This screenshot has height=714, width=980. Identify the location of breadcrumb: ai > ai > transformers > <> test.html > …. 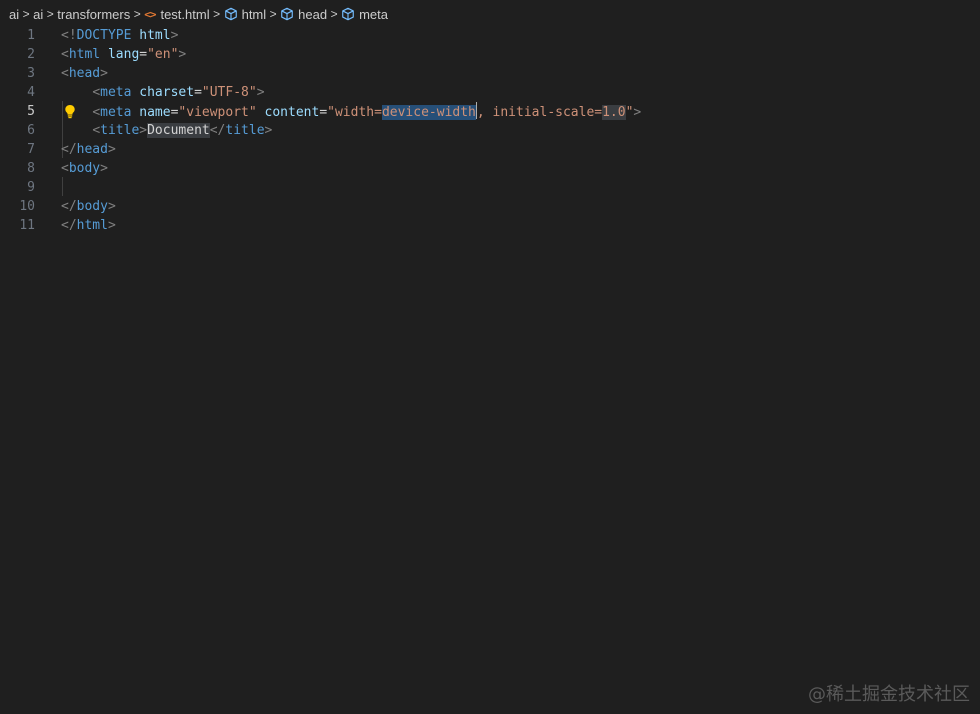
(490, 14).